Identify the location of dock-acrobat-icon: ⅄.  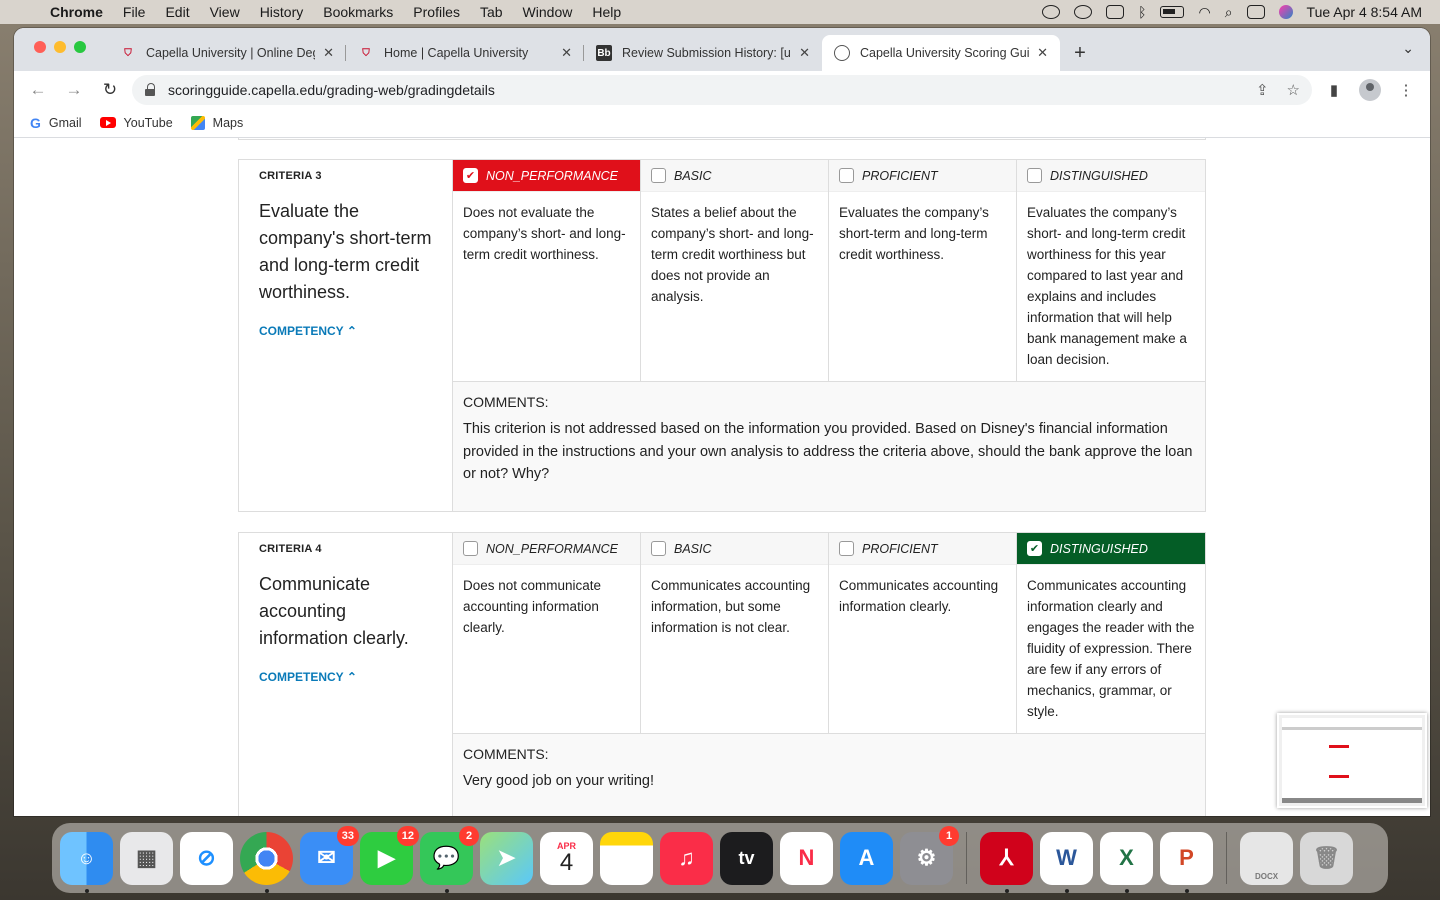
(1006, 862).